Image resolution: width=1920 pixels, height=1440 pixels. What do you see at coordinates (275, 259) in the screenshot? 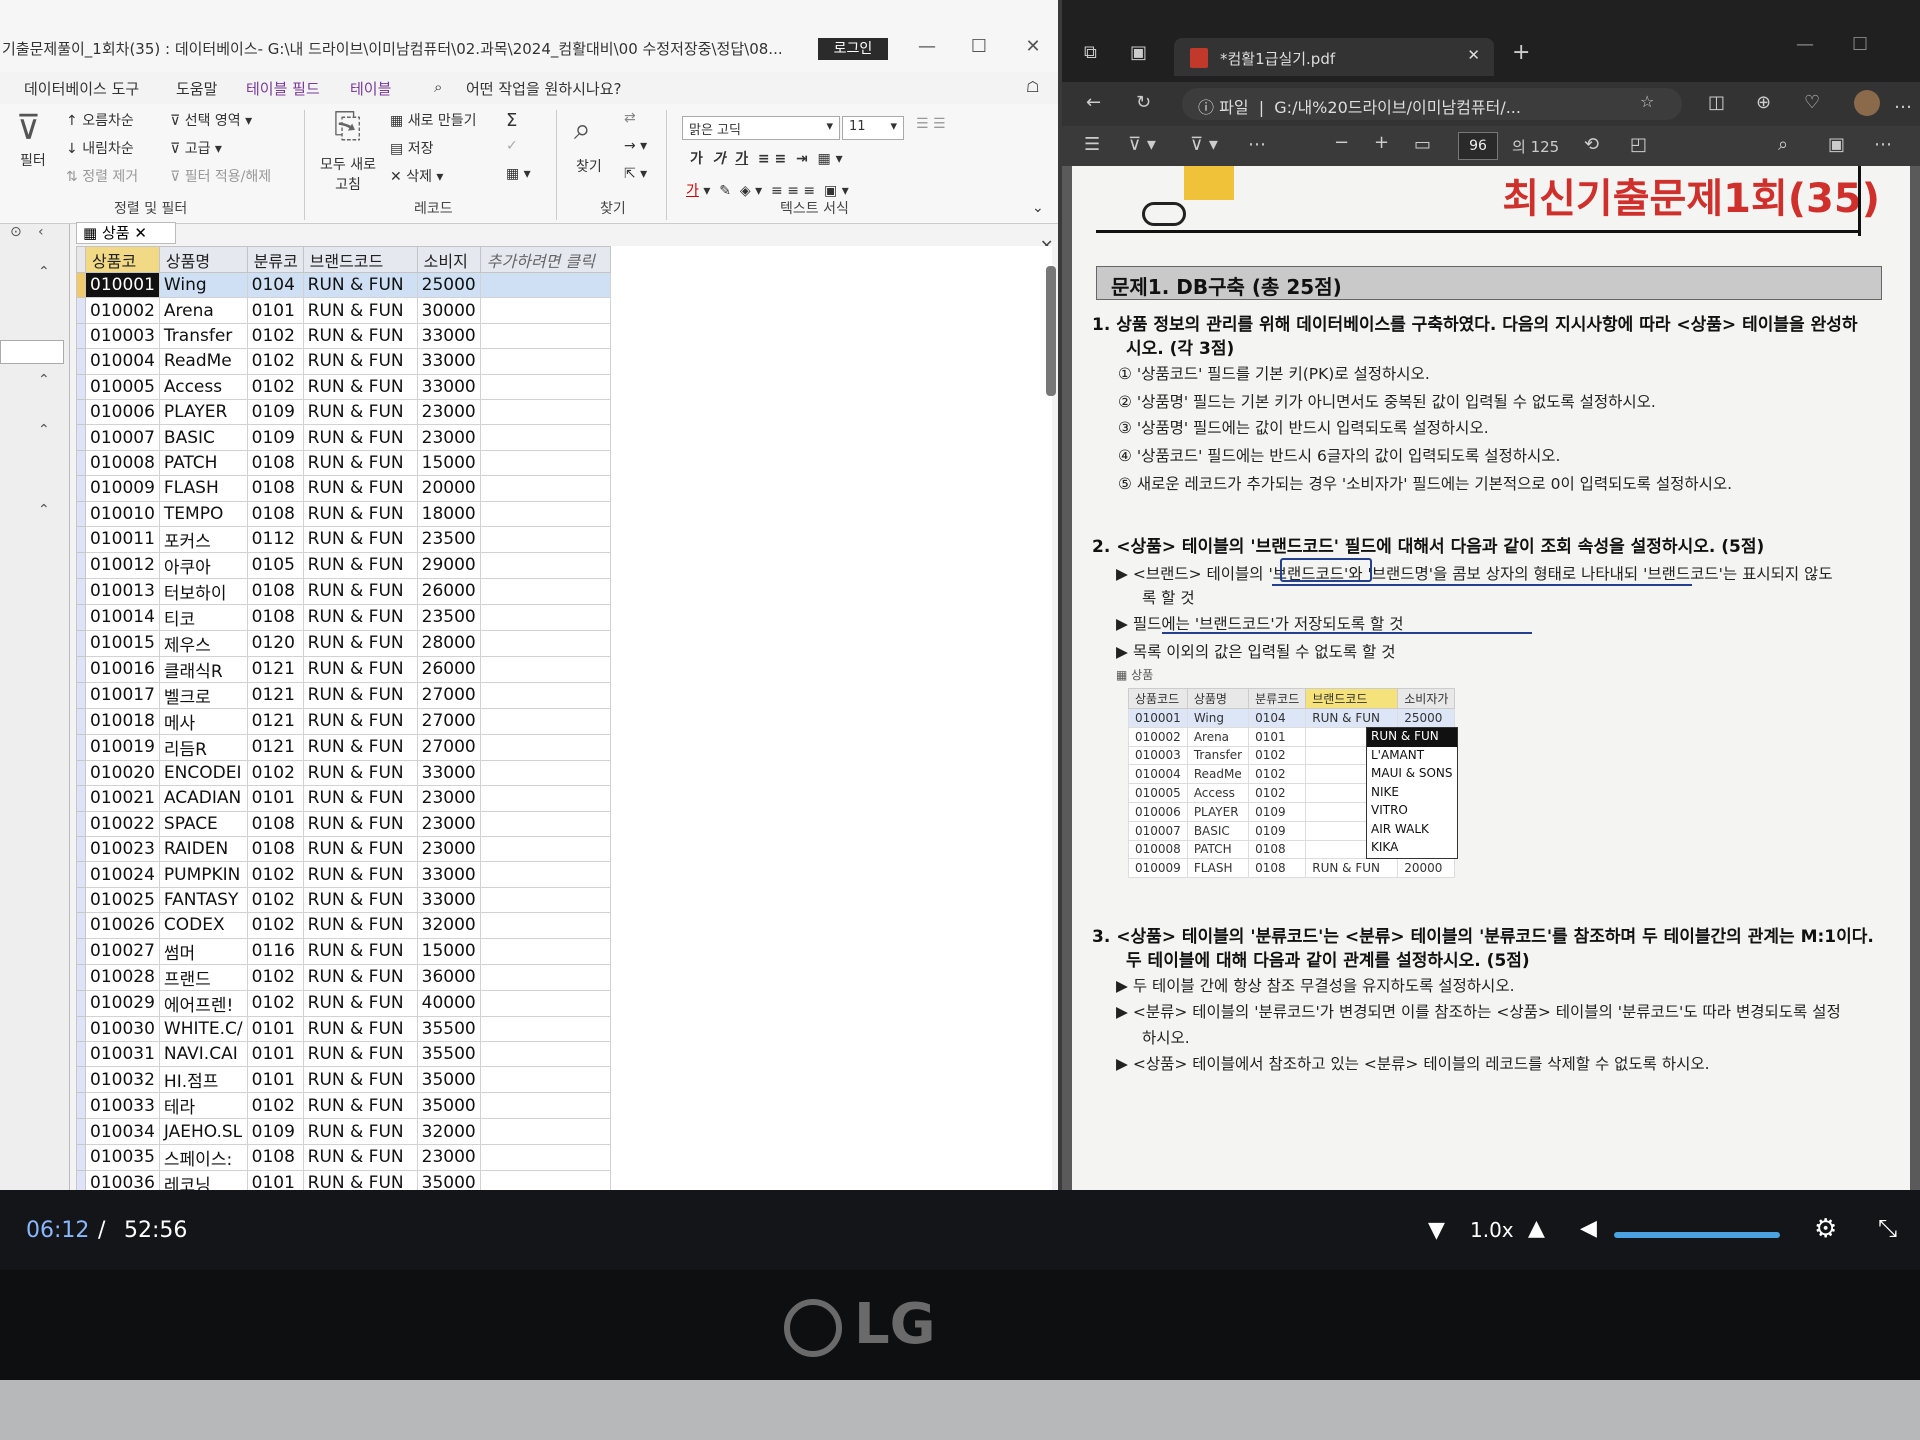
I see `column-header: 분류코` at bounding box center [275, 259].